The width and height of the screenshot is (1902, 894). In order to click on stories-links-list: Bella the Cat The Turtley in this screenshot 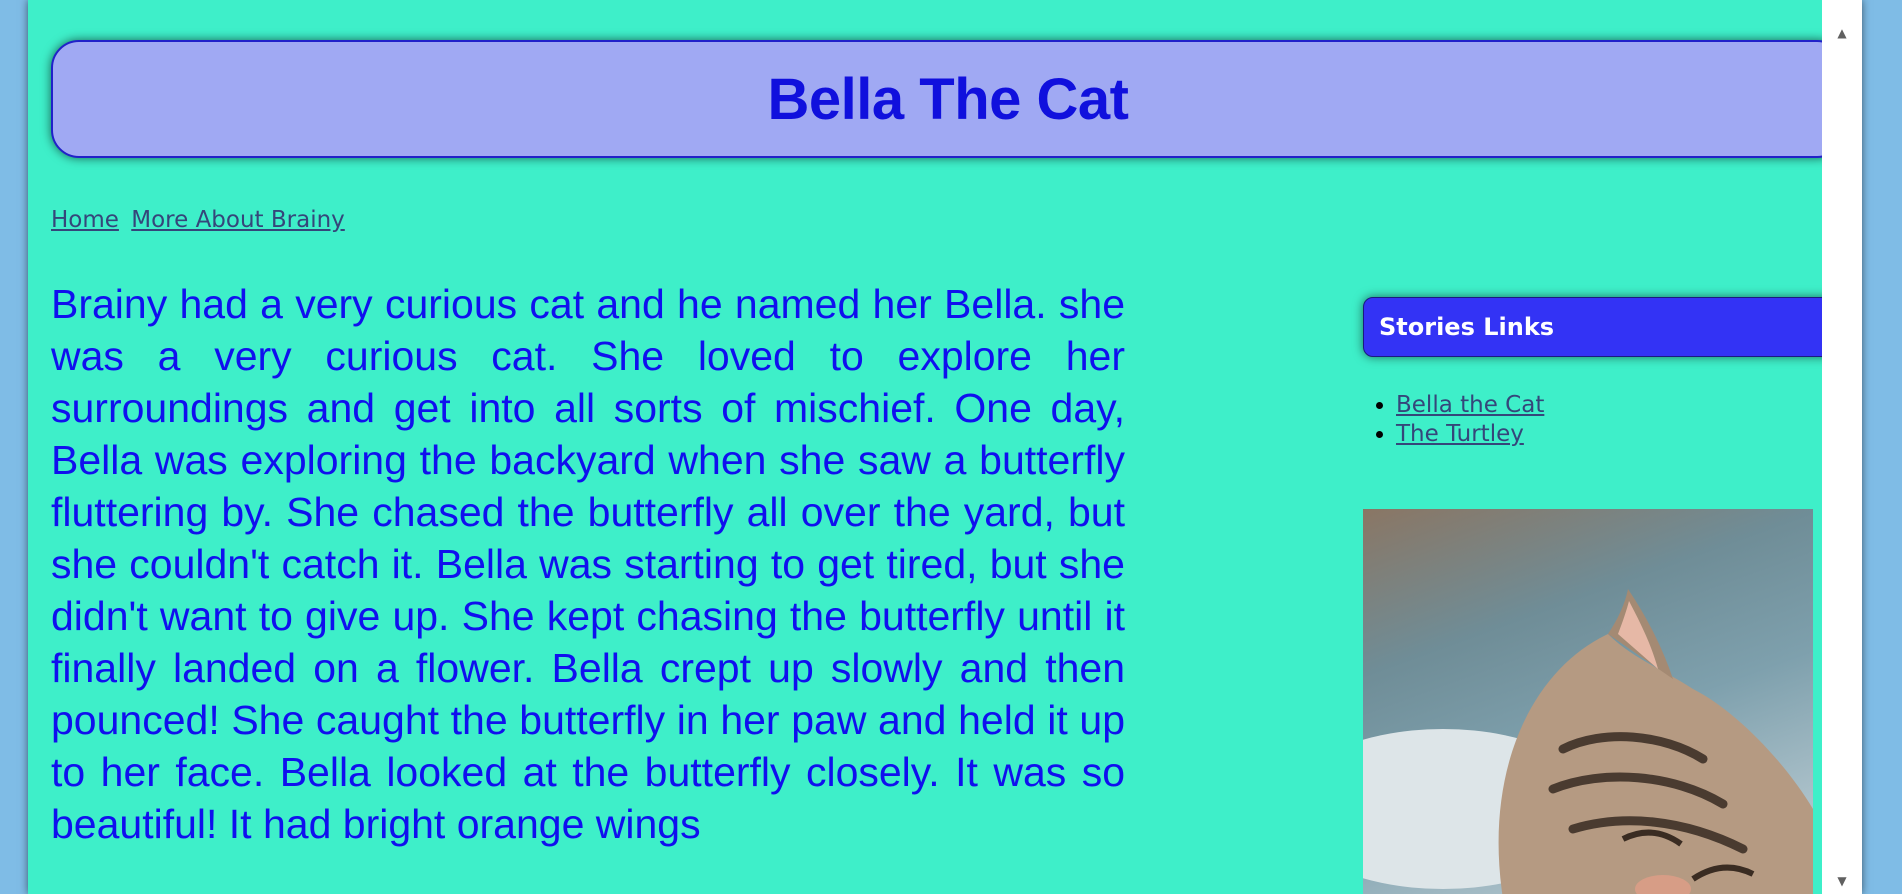, I will do `click(1453, 420)`.